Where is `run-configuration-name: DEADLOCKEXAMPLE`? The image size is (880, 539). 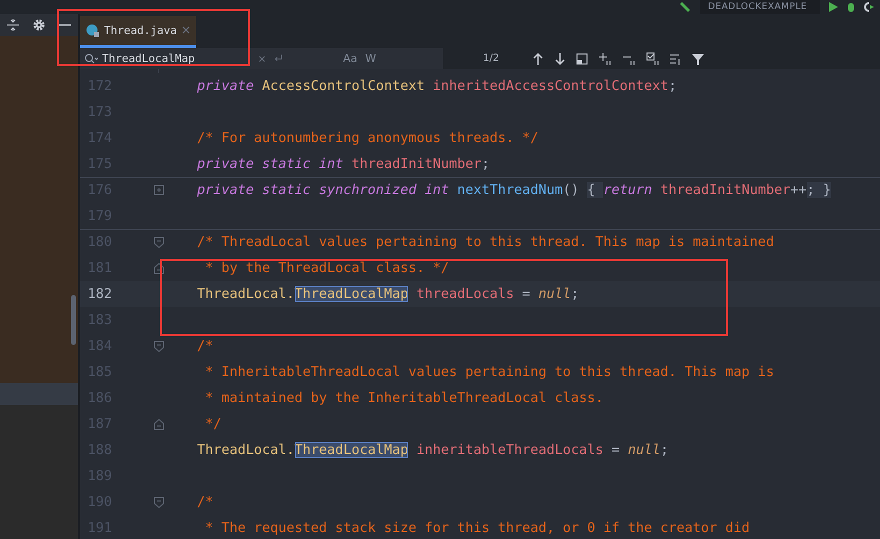
run-configuration-name: DEADLOCKEXAMPLE is located at coordinates (758, 7).